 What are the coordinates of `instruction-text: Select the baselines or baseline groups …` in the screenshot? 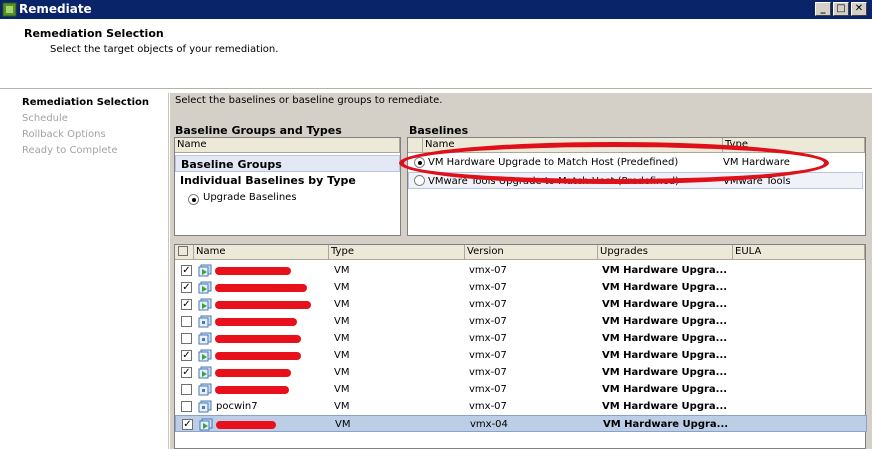 It's located at (309, 100).